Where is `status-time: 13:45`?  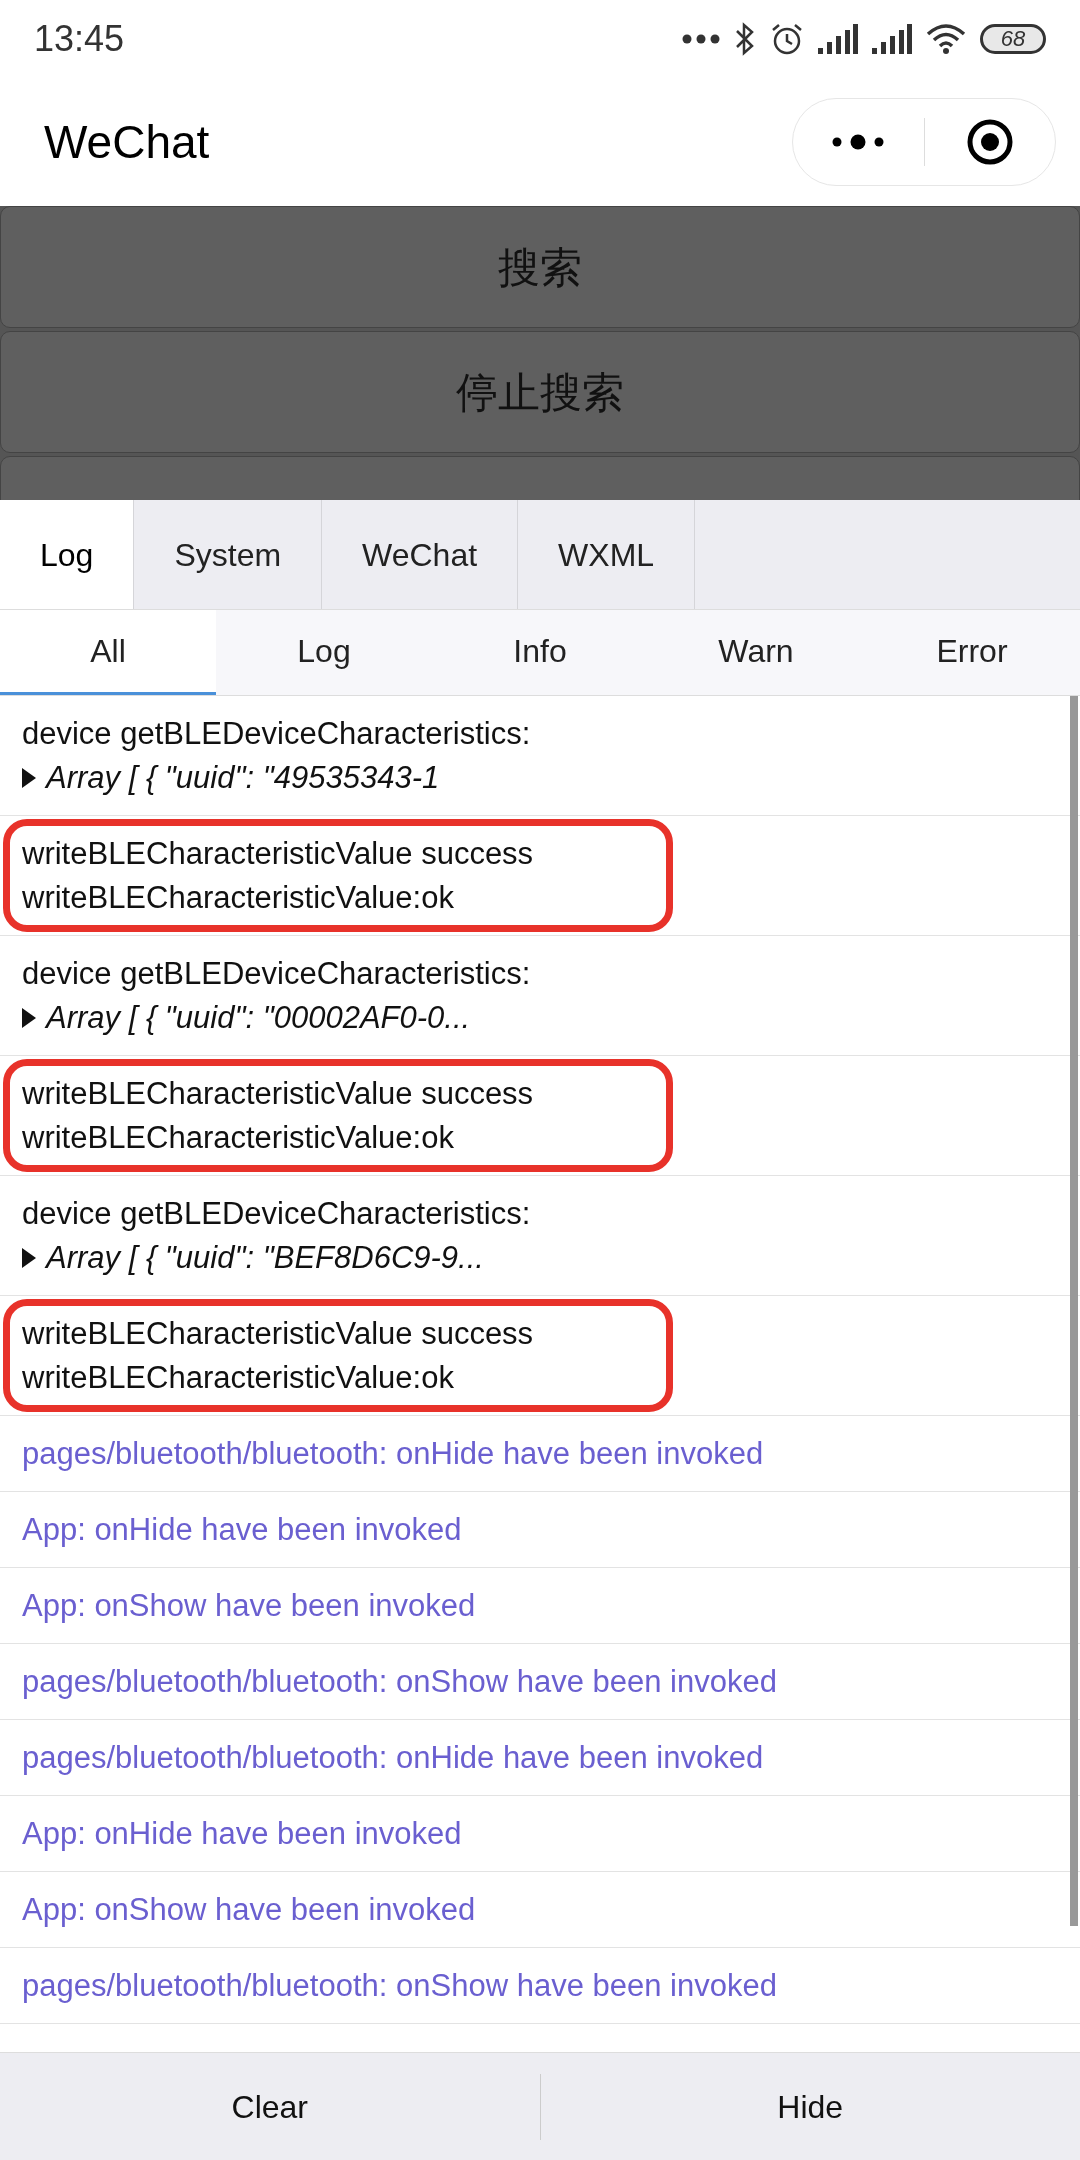 status-time: 13:45 is located at coordinates (79, 39).